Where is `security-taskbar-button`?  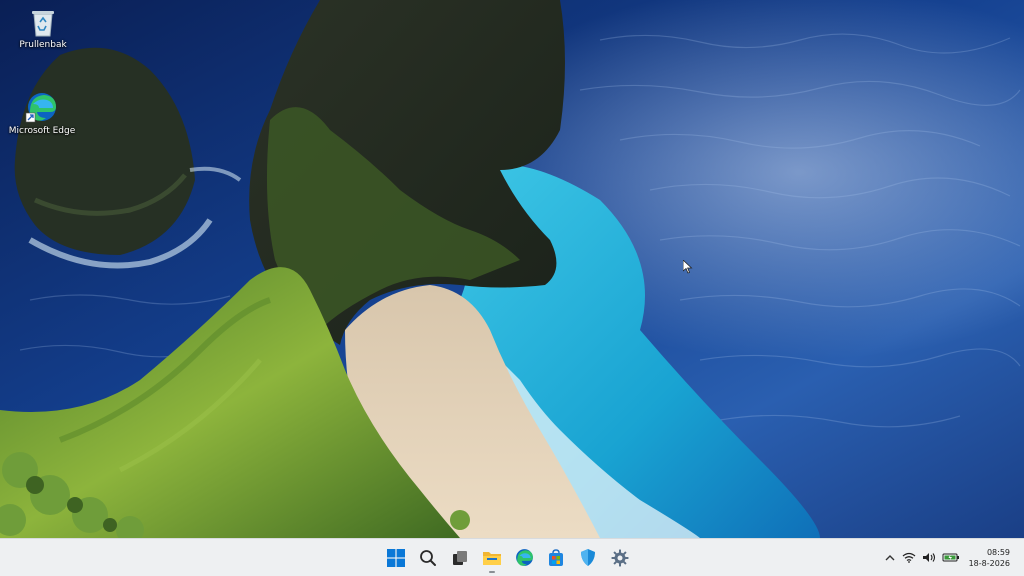 security-taskbar-button is located at coordinates (588, 558).